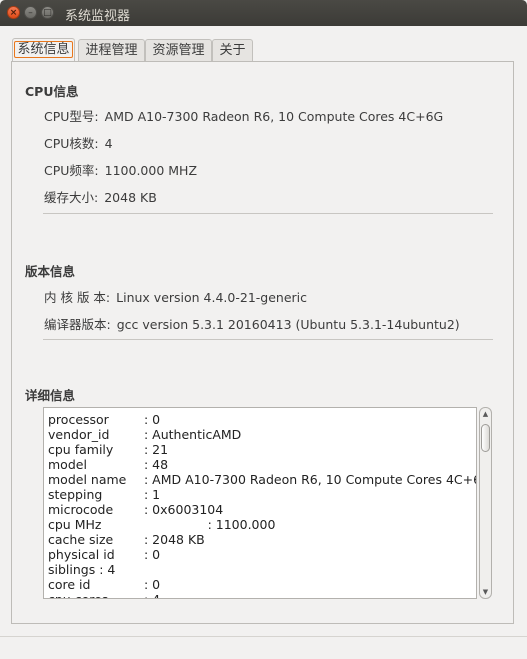 The width and height of the screenshot is (527, 659). I want to click on tab-label: 关于, so click(232, 50).